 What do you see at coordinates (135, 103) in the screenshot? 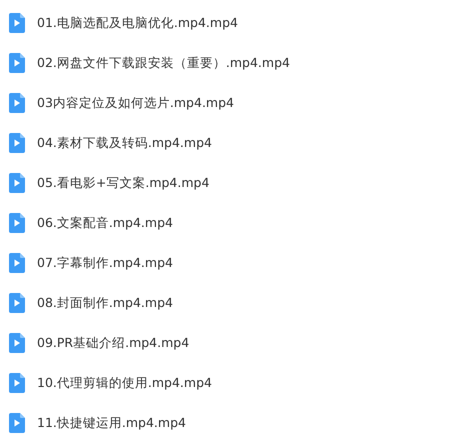
I see `file-name: 03内容定位及如何选片.mp4.mp4` at bounding box center [135, 103].